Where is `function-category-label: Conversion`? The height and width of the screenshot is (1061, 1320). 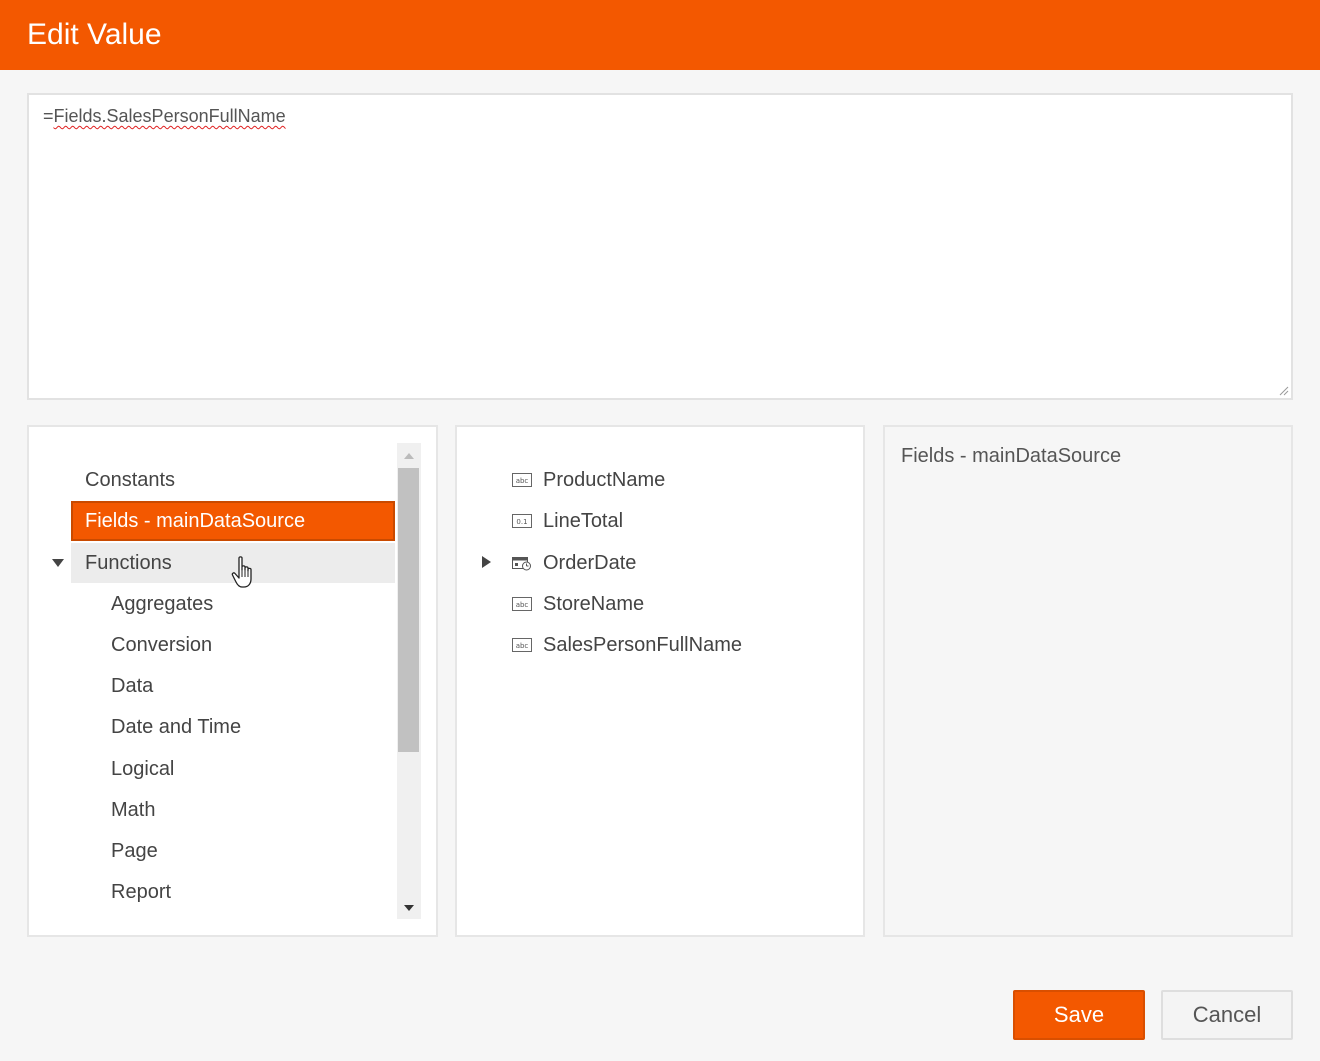 function-category-label: Conversion is located at coordinates (162, 645).